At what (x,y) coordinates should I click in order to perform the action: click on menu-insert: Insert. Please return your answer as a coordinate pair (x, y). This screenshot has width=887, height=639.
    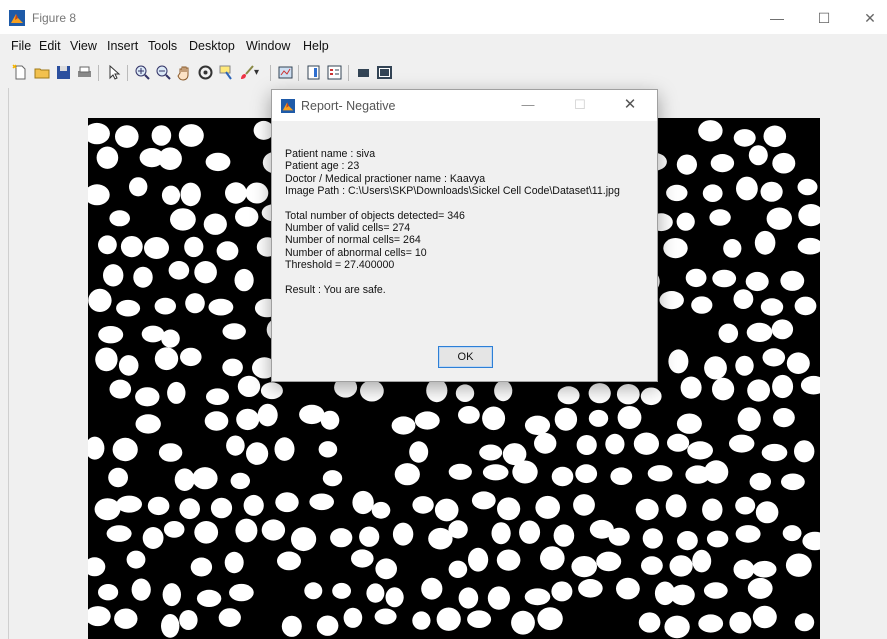
    Looking at the image, I should click on (122, 46).